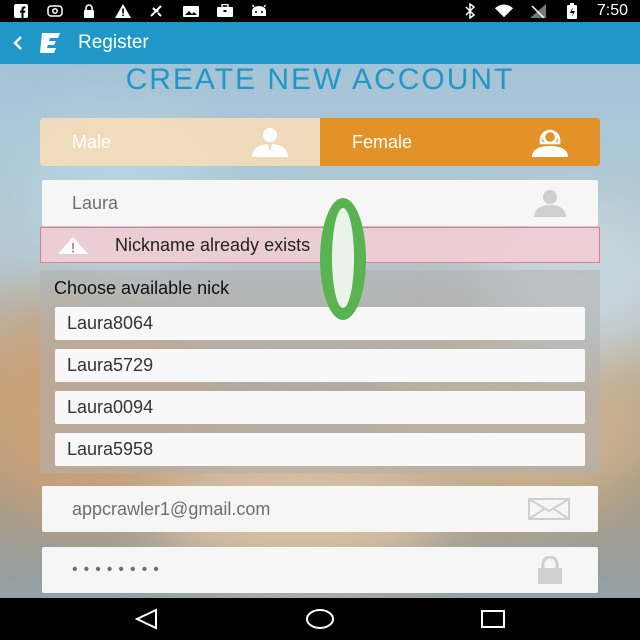  What do you see at coordinates (113, 42) in the screenshot?
I see `action-bar-title: Register` at bounding box center [113, 42].